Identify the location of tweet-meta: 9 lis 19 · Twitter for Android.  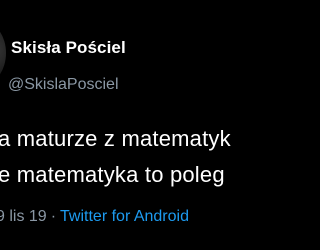
(94, 217).